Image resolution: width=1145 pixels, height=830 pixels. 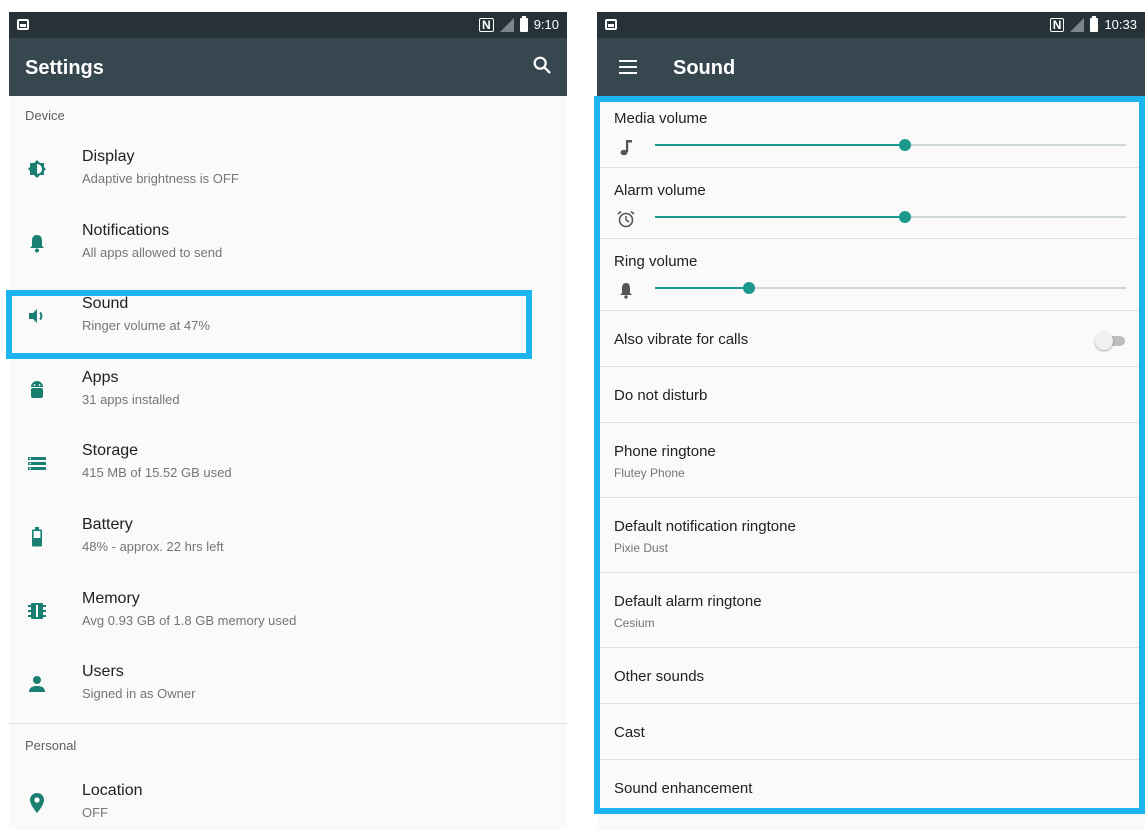 What do you see at coordinates (288, 245) in the screenshot?
I see `settings-item-notifications: Notifications All apps allowed to send` at bounding box center [288, 245].